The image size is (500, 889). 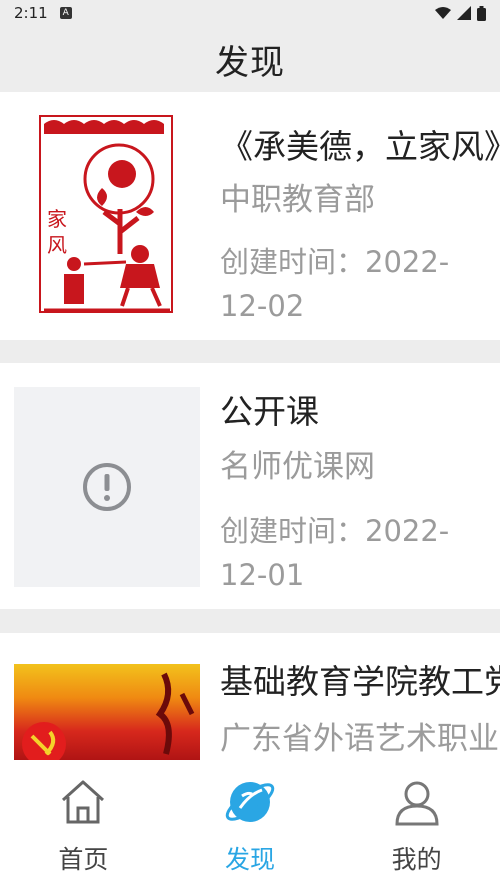 I want to click on notification-badge: A, so click(x=65, y=13).